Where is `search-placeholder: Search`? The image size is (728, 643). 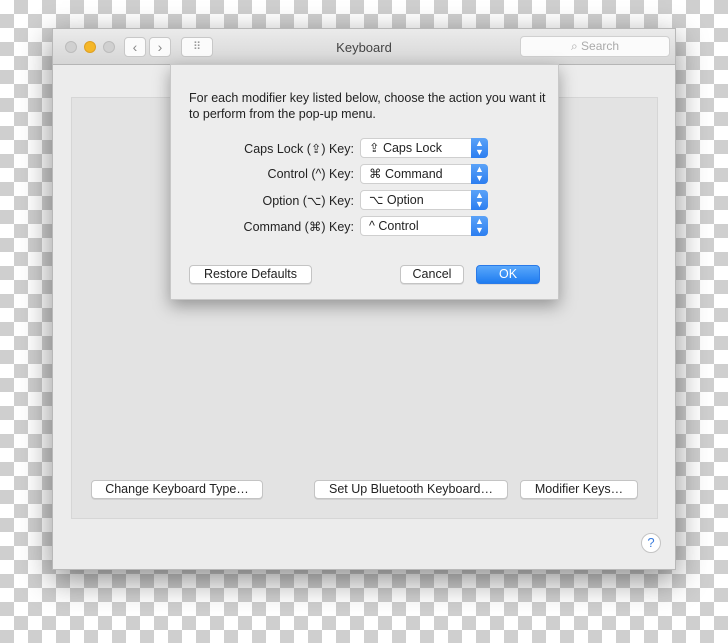
search-placeholder: Search is located at coordinates (600, 46).